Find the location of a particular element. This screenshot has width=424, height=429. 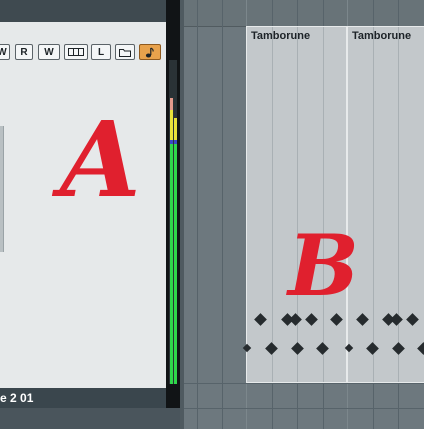

lock-lane-button: L is located at coordinates (101, 52).